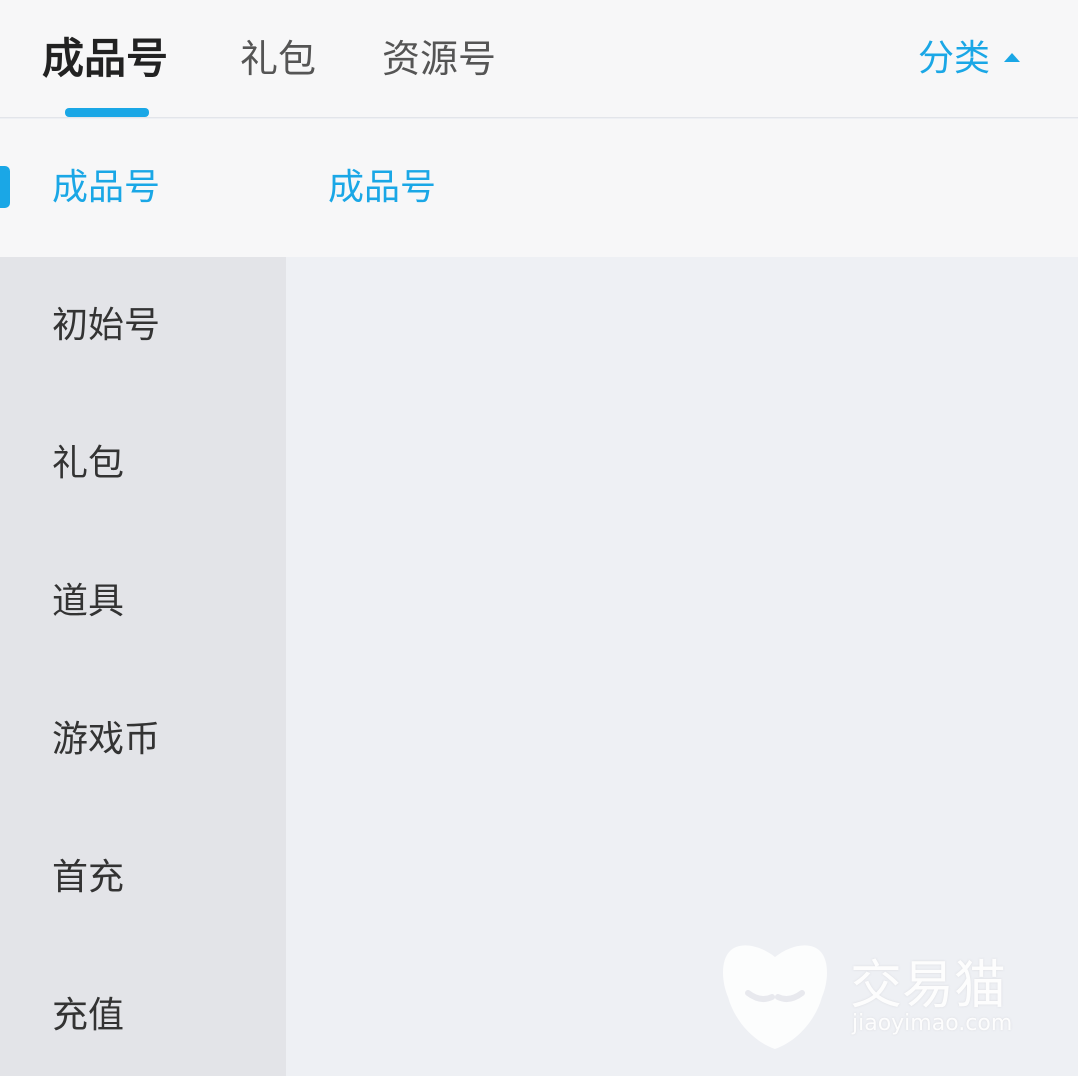 The width and height of the screenshot is (1078, 1076). What do you see at coordinates (382, 188) in the screenshot?
I see `content-title: 成品号` at bounding box center [382, 188].